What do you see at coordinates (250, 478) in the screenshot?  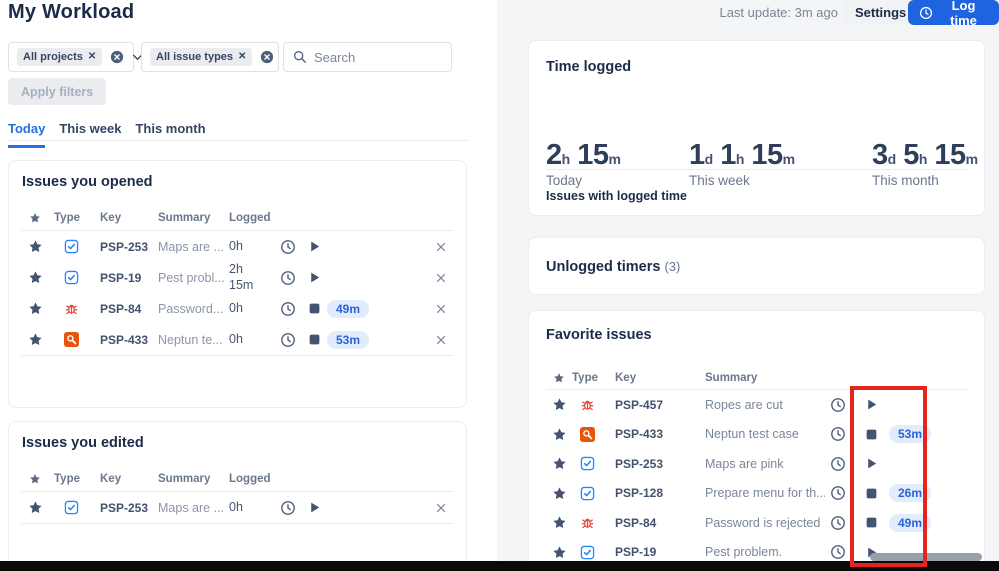 I see `column-logged: Logged` at bounding box center [250, 478].